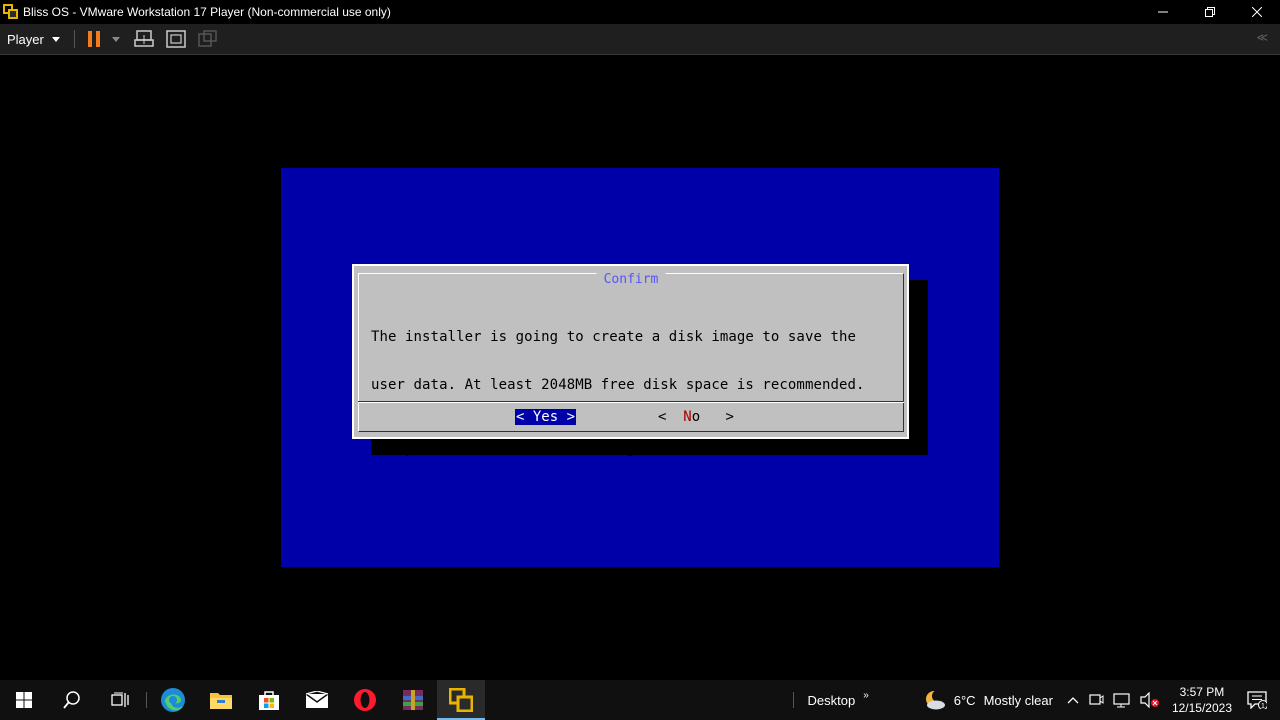 This screenshot has height=720, width=1280. What do you see at coordinates (1150, 700) in the screenshot?
I see `volume-muted-icon` at bounding box center [1150, 700].